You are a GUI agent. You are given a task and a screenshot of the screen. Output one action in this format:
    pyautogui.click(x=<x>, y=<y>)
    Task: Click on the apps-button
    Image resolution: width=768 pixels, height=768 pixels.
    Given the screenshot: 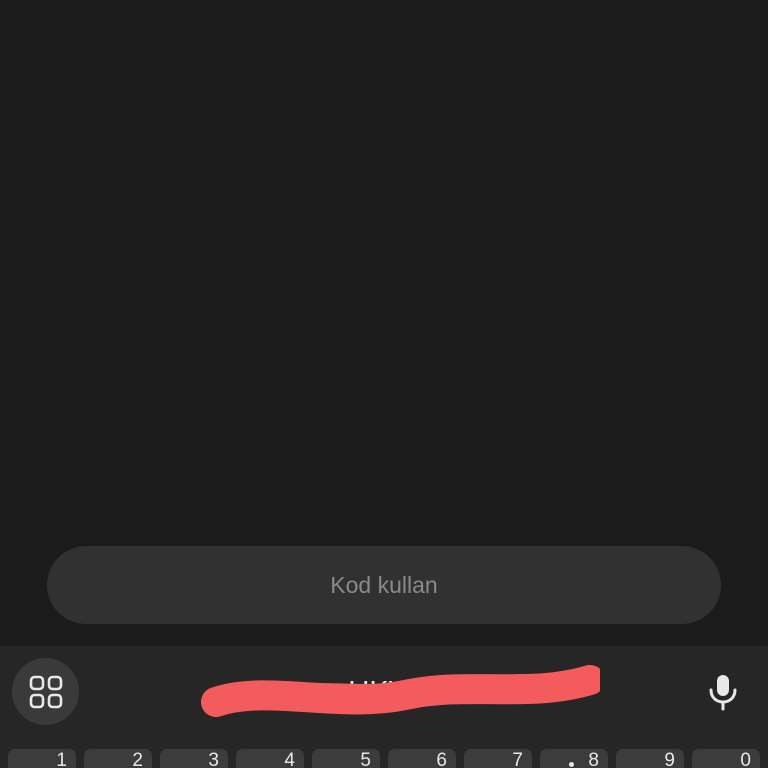 What is the action you would take?
    pyautogui.click(x=45, y=691)
    